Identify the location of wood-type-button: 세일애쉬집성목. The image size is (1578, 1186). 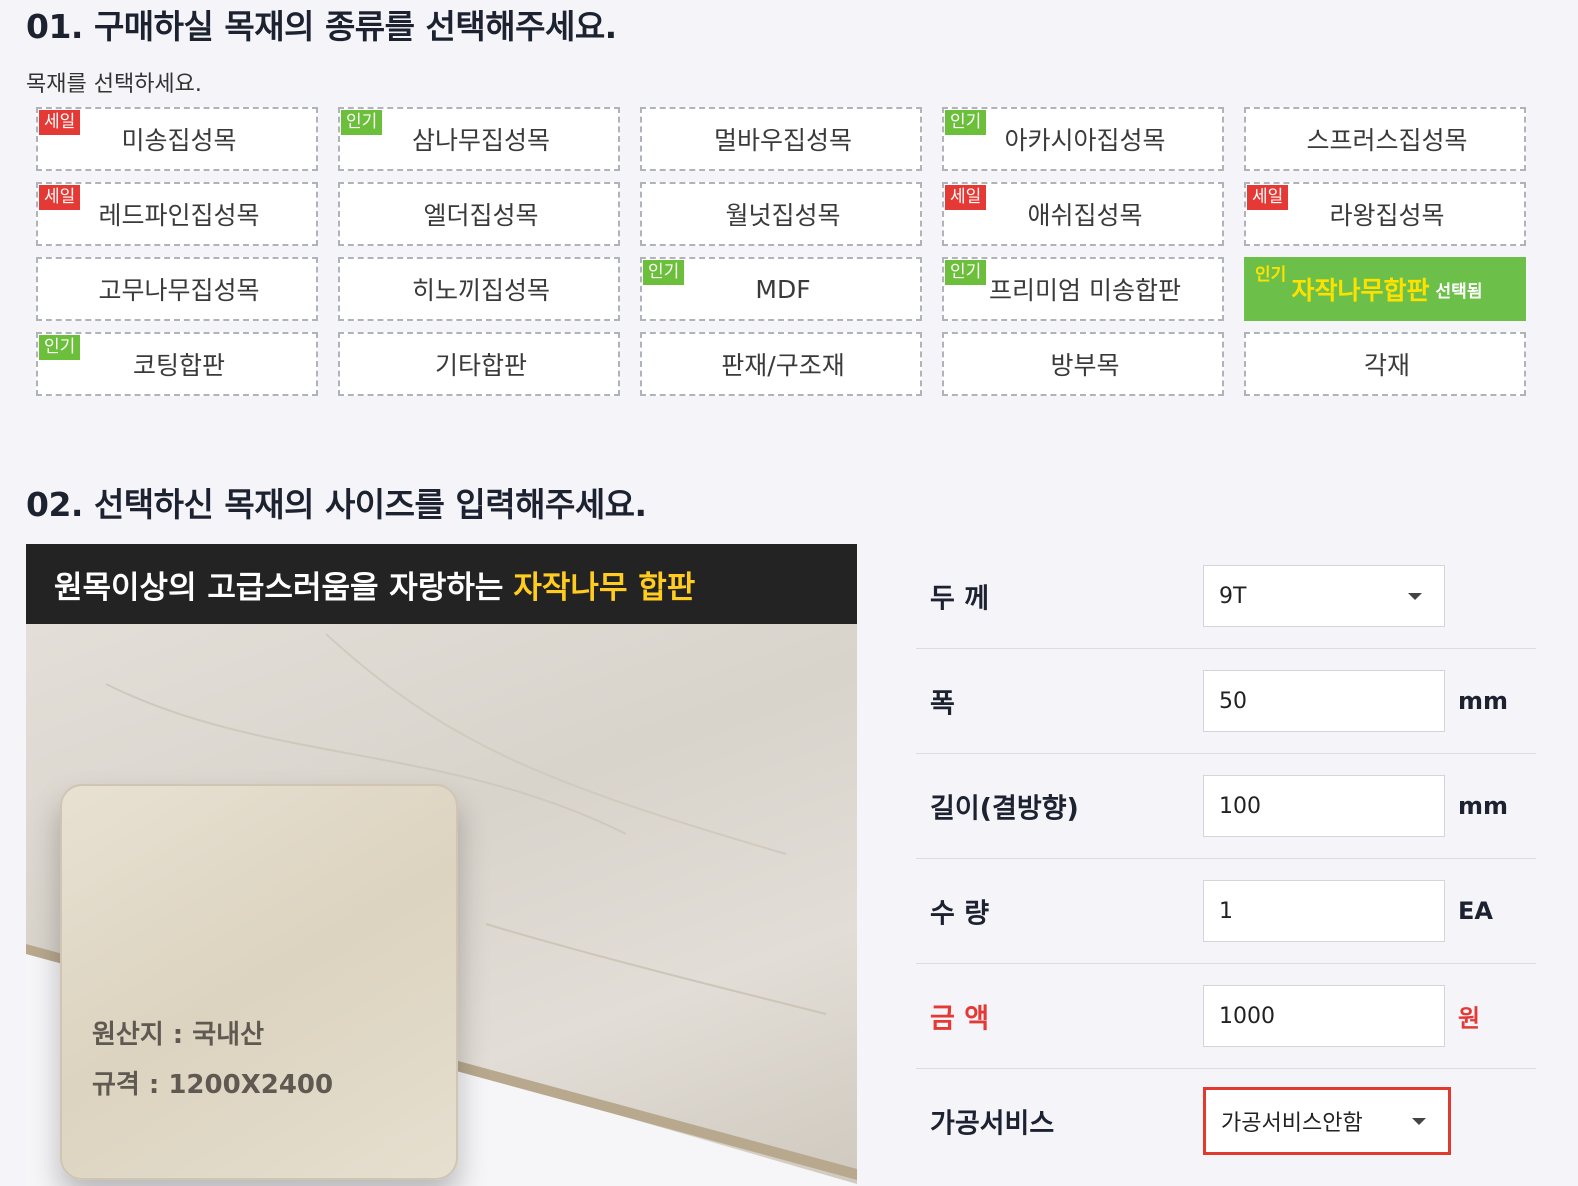
(1083, 214).